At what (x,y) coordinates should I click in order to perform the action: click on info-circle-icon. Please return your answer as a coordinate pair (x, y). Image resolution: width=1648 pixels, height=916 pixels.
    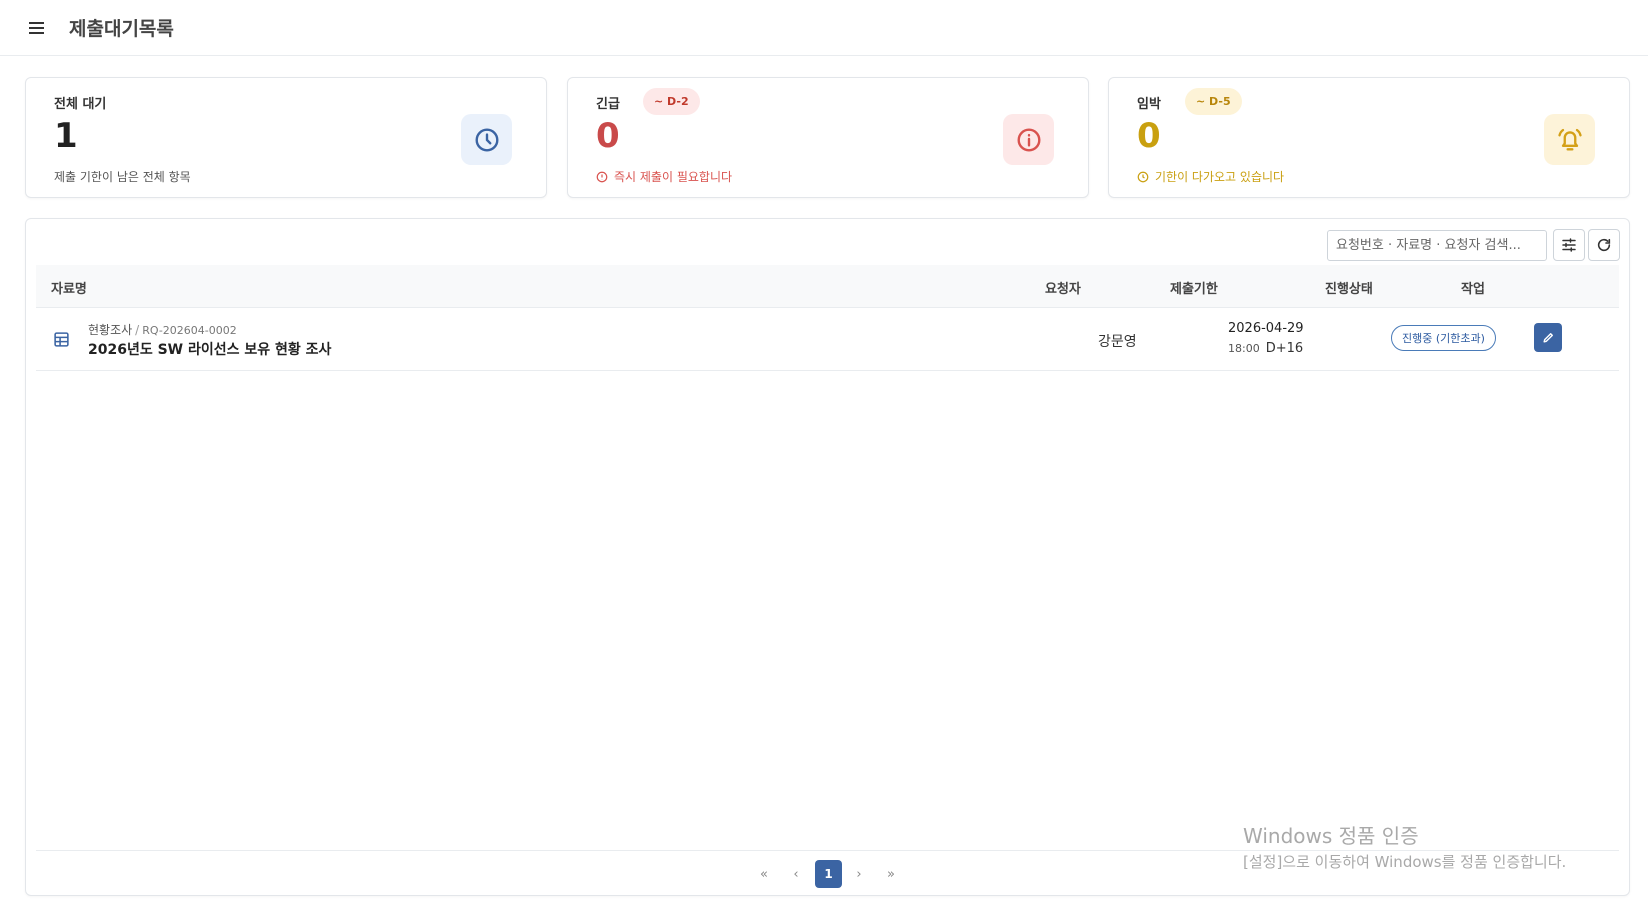
    Looking at the image, I should click on (602, 176).